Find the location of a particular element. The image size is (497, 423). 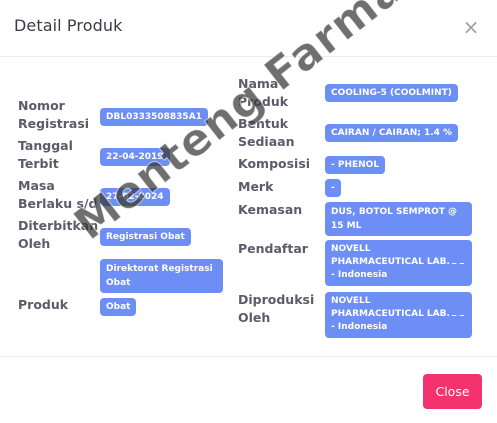

value-nama-produk: COOLING-5 (COOLMINT) is located at coordinates (391, 93).